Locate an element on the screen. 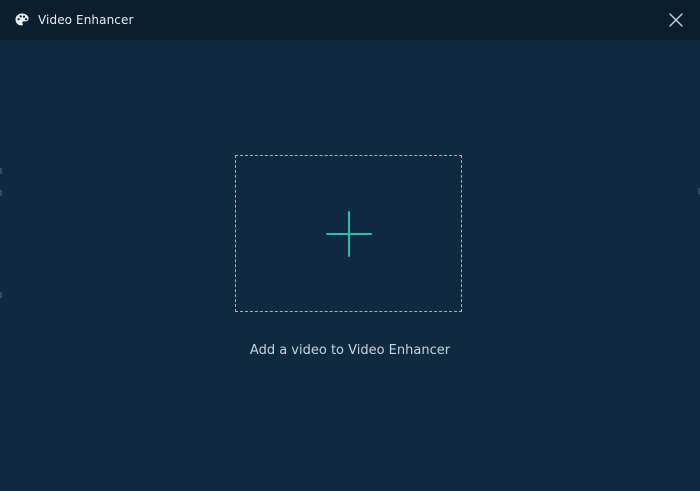  plus-icon is located at coordinates (348, 233).